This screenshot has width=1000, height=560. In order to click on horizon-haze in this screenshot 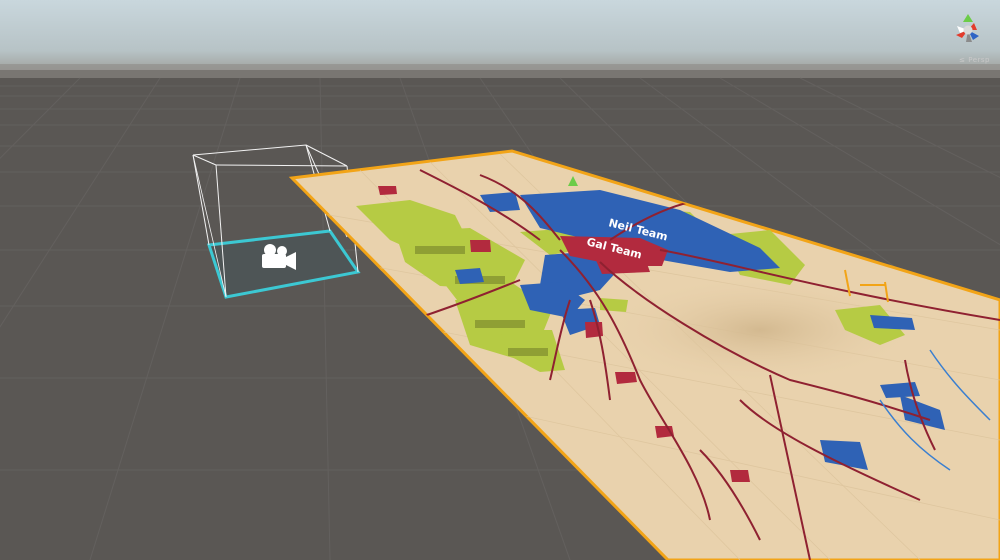, I will do `click(500, 71)`.